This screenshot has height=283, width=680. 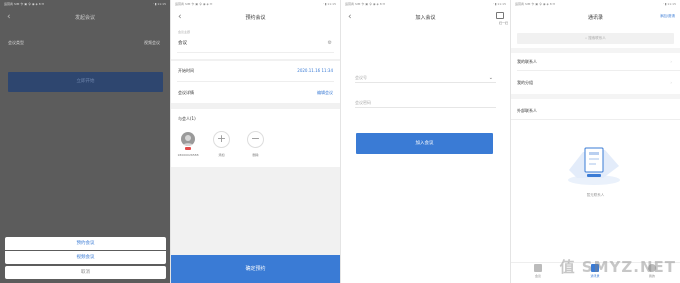 I want to click on plus-icon: +, so click(x=221, y=139).